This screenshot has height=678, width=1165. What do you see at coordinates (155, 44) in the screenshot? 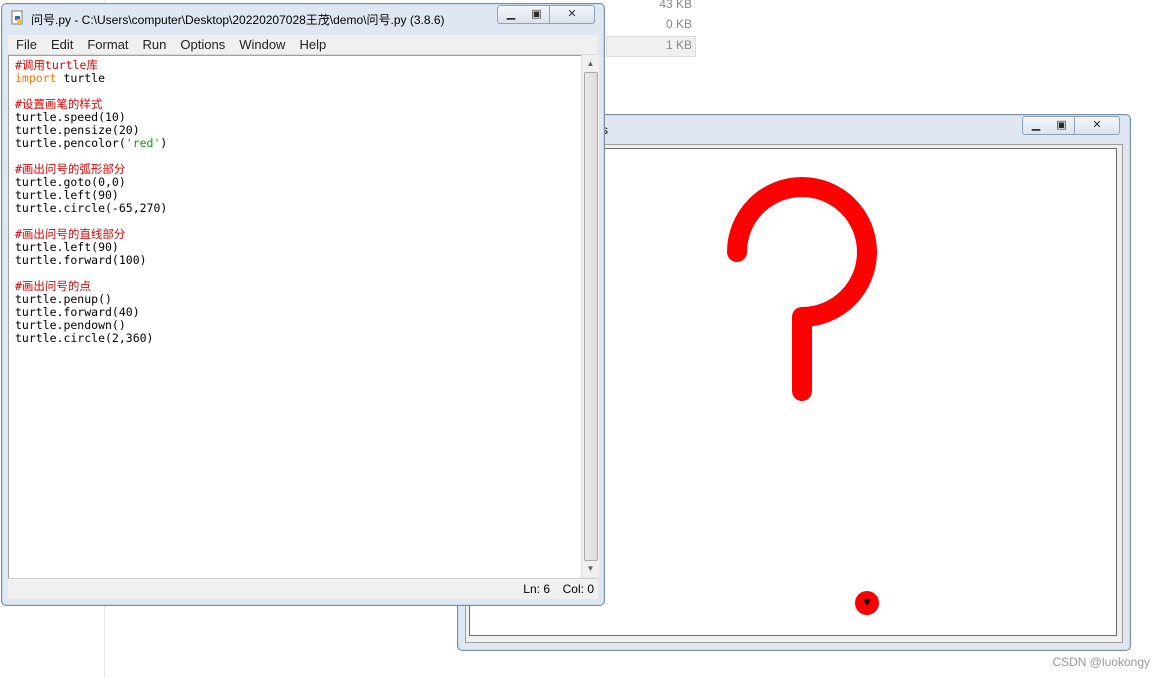
I see `menu-run: Run` at bounding box center [155, 44].